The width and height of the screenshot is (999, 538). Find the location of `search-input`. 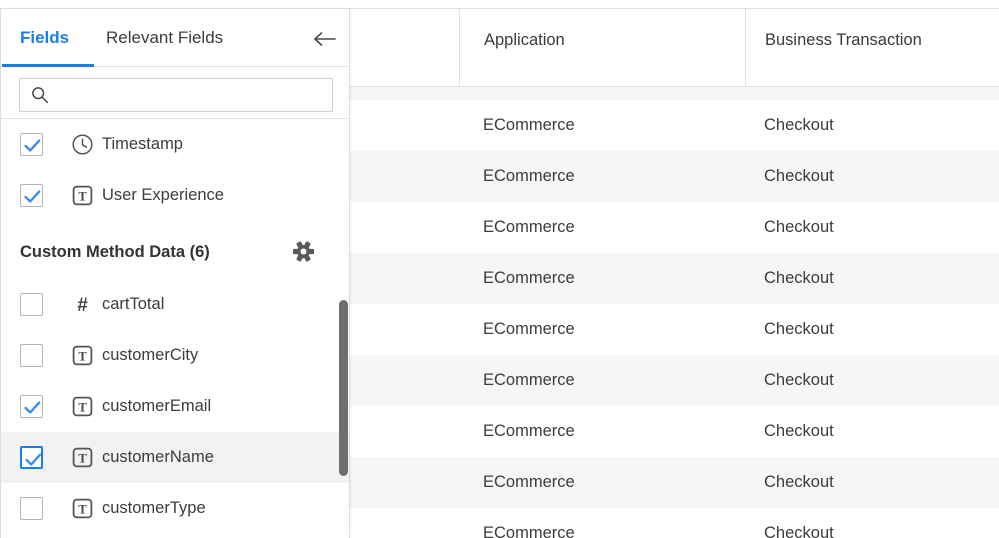

search-input is located at coordinates (176, 95).